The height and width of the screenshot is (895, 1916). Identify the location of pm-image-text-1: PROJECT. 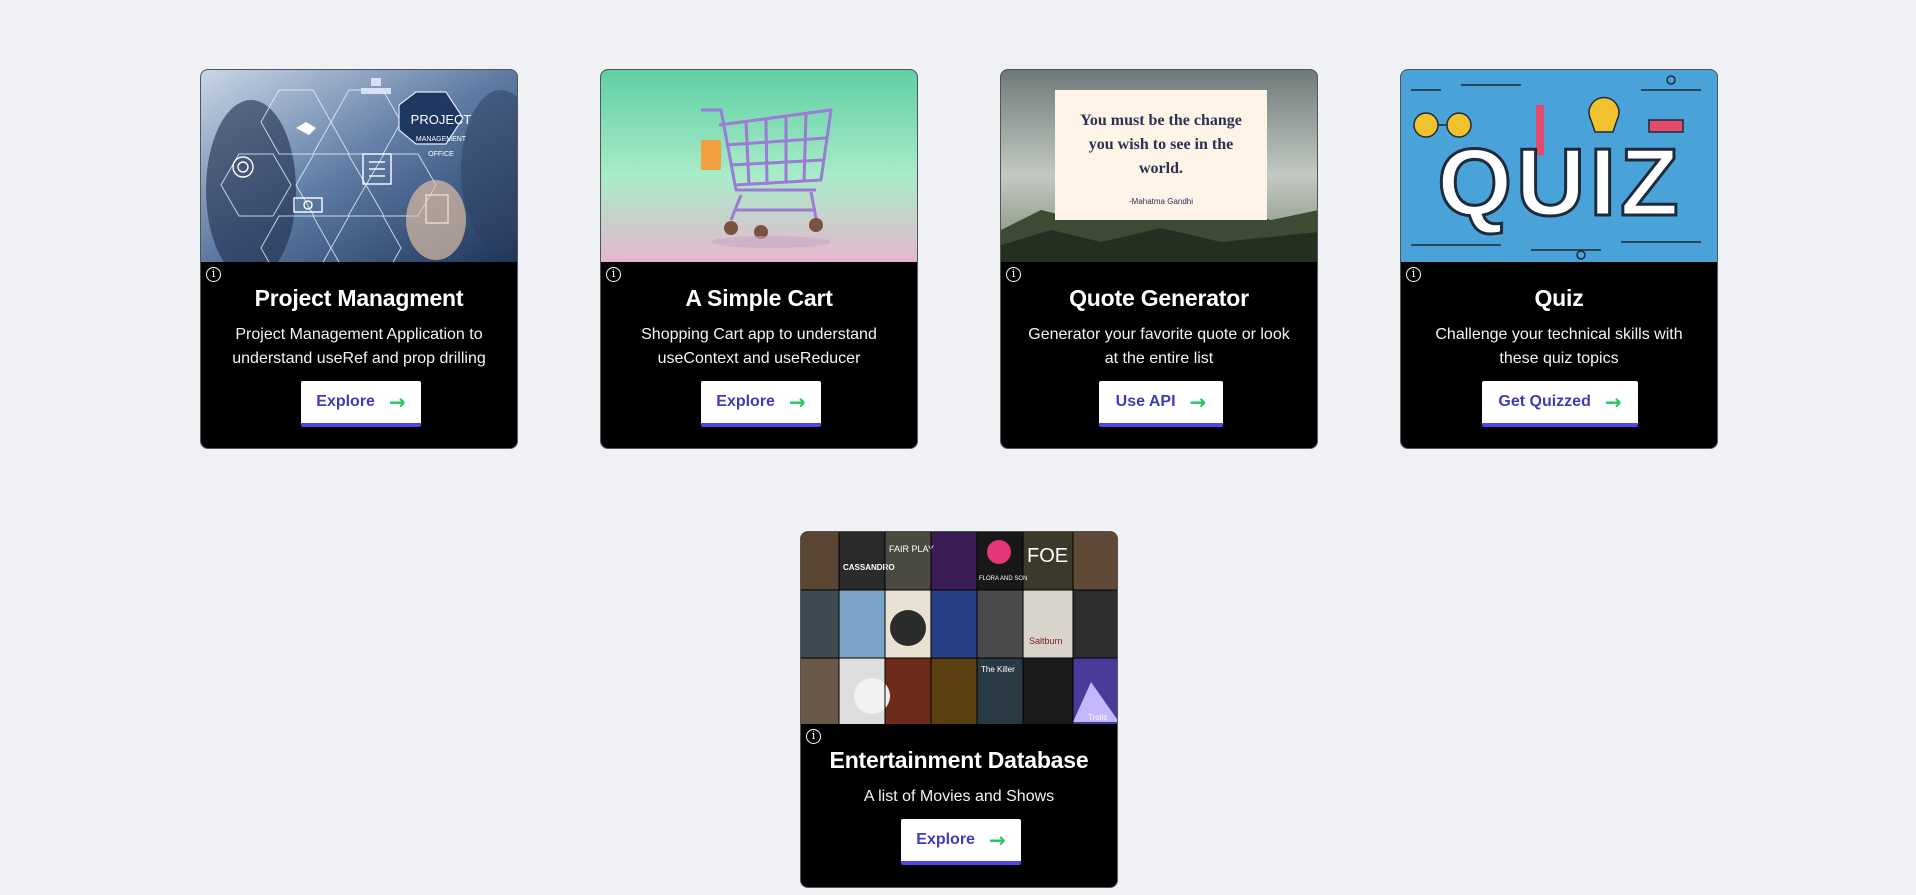
(441, 119).